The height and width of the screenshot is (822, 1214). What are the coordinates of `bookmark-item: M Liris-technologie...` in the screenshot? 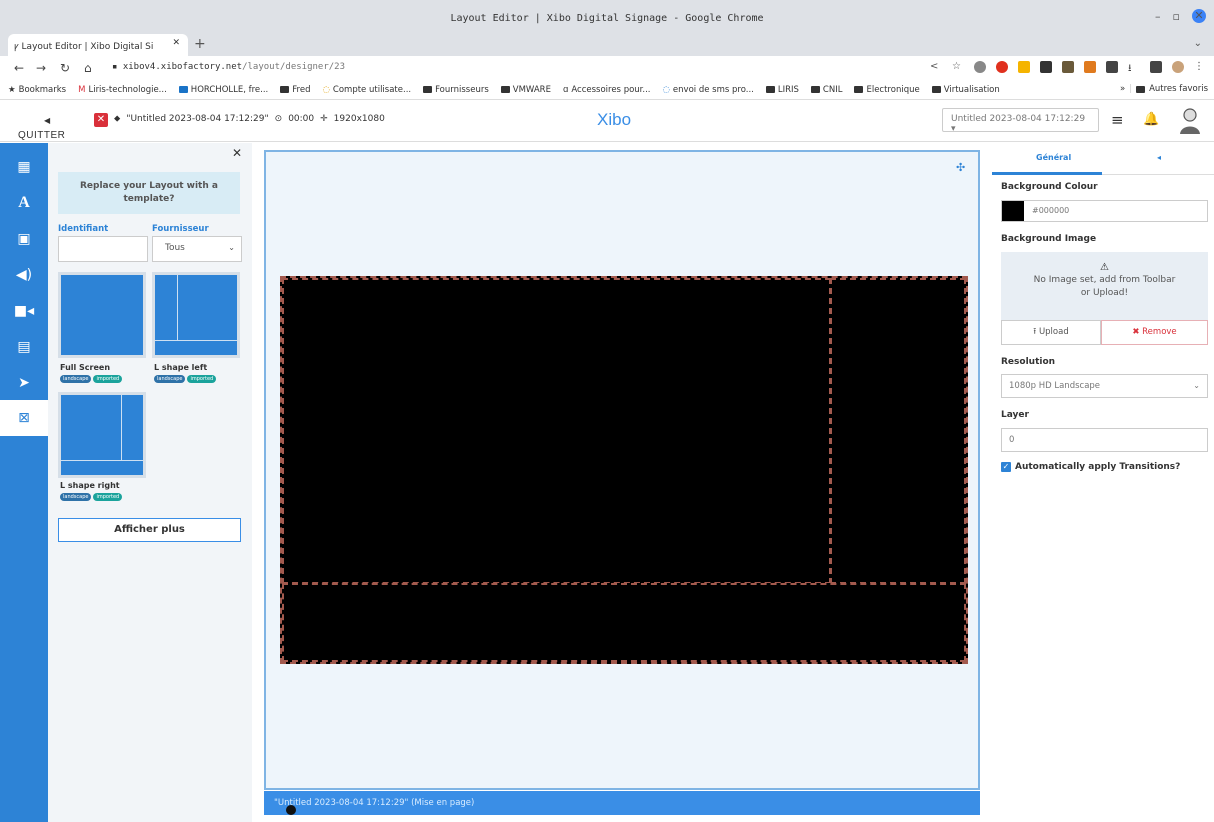 It's located at (122, 90).